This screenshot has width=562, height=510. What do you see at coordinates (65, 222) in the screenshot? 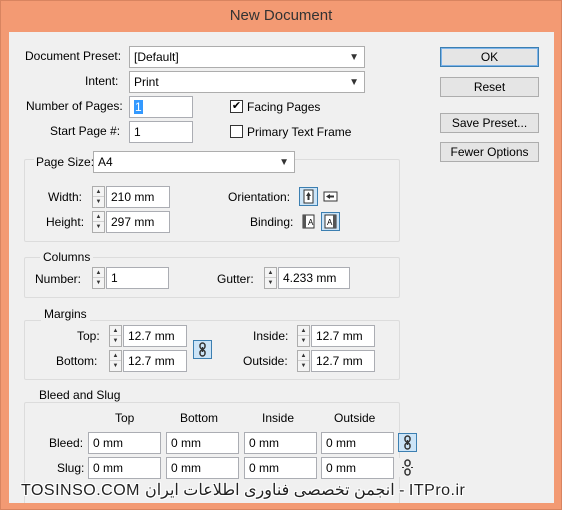
I see `height-label: Height:` at bounding box center [65, 222].